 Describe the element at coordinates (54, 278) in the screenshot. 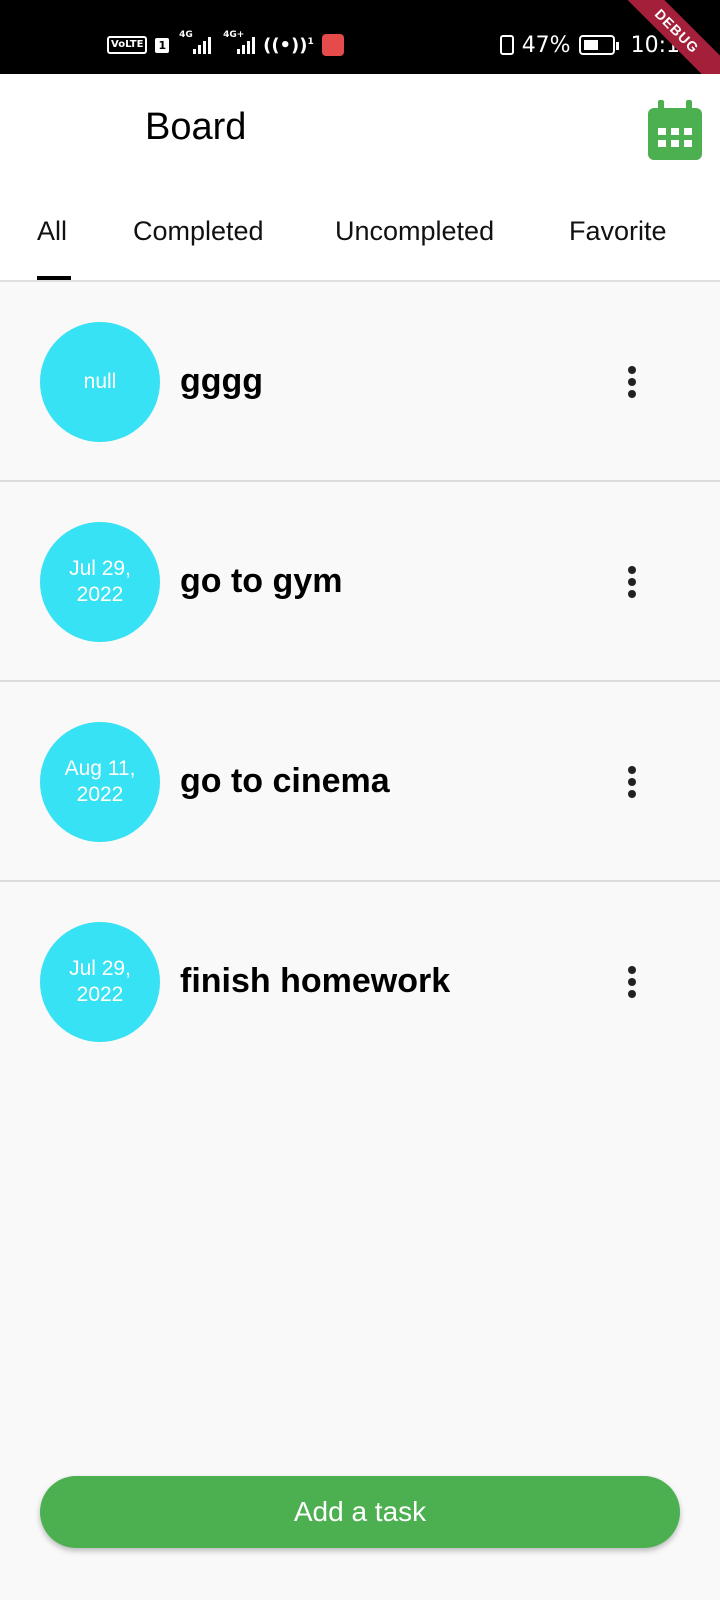

I see `tab-indicator` at that location.